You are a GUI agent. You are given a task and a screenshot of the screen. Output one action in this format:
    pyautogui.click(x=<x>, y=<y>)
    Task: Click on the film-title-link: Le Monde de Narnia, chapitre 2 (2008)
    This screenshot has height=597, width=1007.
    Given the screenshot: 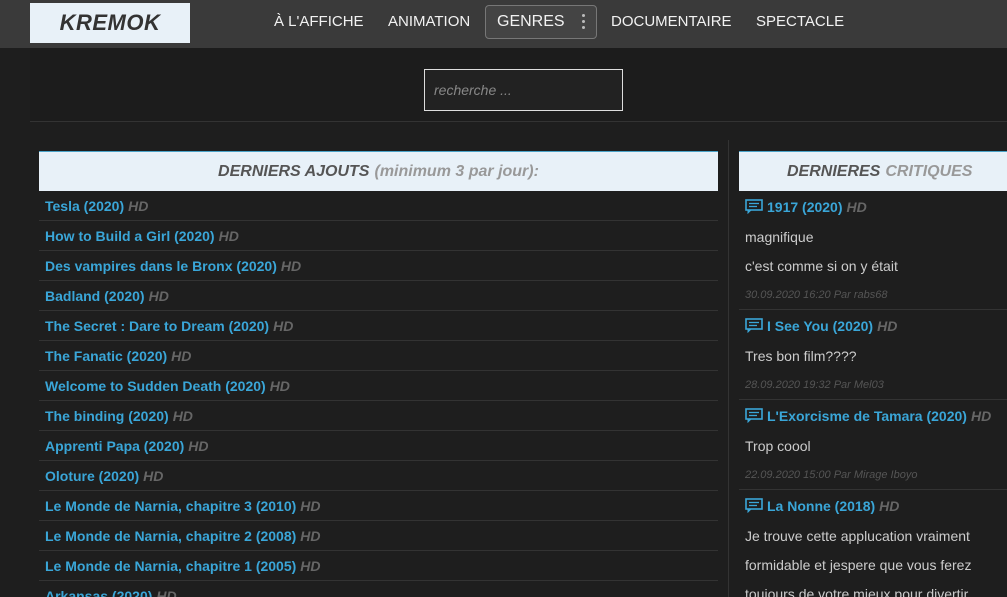 What is the action you would take?
    pyautogui.click(x=170, y=536)
    